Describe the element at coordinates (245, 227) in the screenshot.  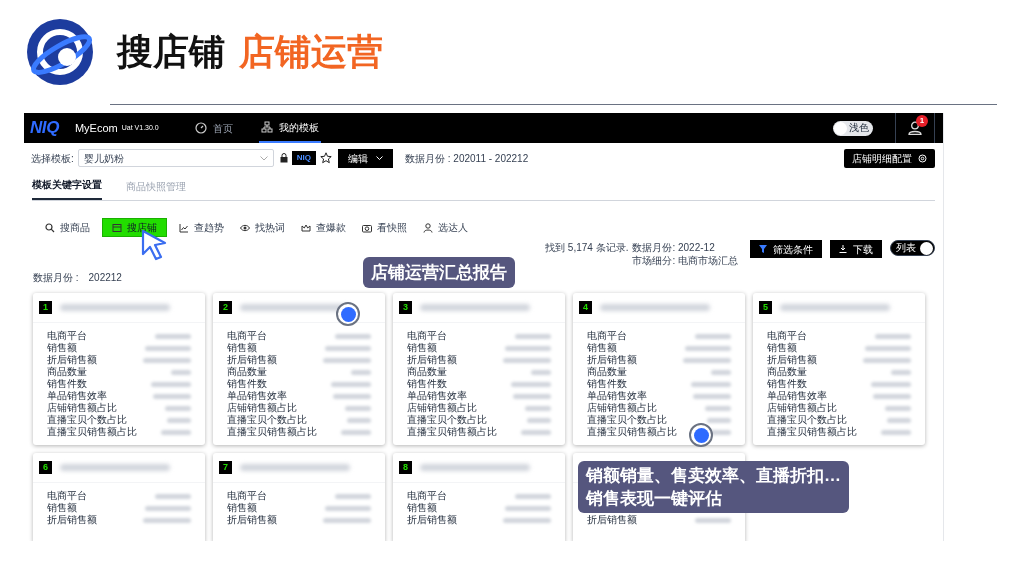
I see `eye-icon` at that location.